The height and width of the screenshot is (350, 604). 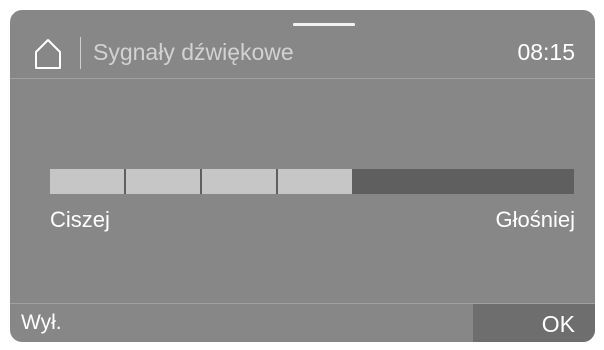 What do you see at coordinates (241, 323) in the screenshot?
I see `off-button: Wył.` at bounding box center [241, 323].